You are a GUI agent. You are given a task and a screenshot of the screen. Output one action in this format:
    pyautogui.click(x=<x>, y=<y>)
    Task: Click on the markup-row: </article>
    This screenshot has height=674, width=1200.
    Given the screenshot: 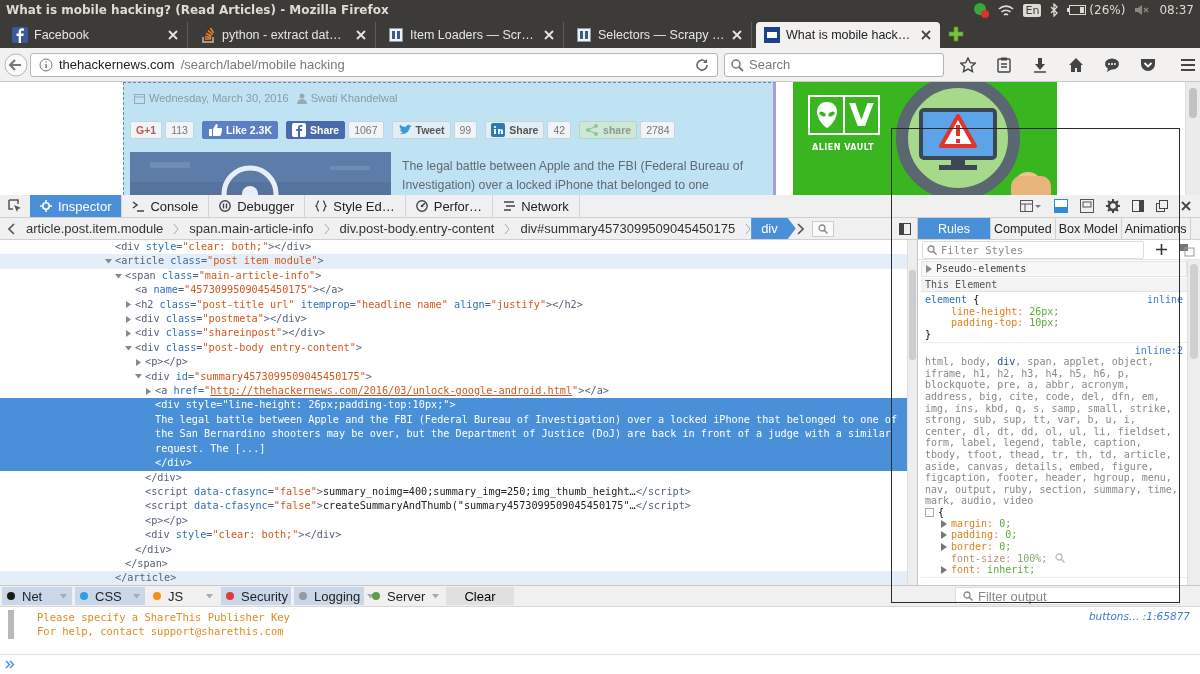 What is the action you would take?
    pyautogui.click(x=453, y=578)
    